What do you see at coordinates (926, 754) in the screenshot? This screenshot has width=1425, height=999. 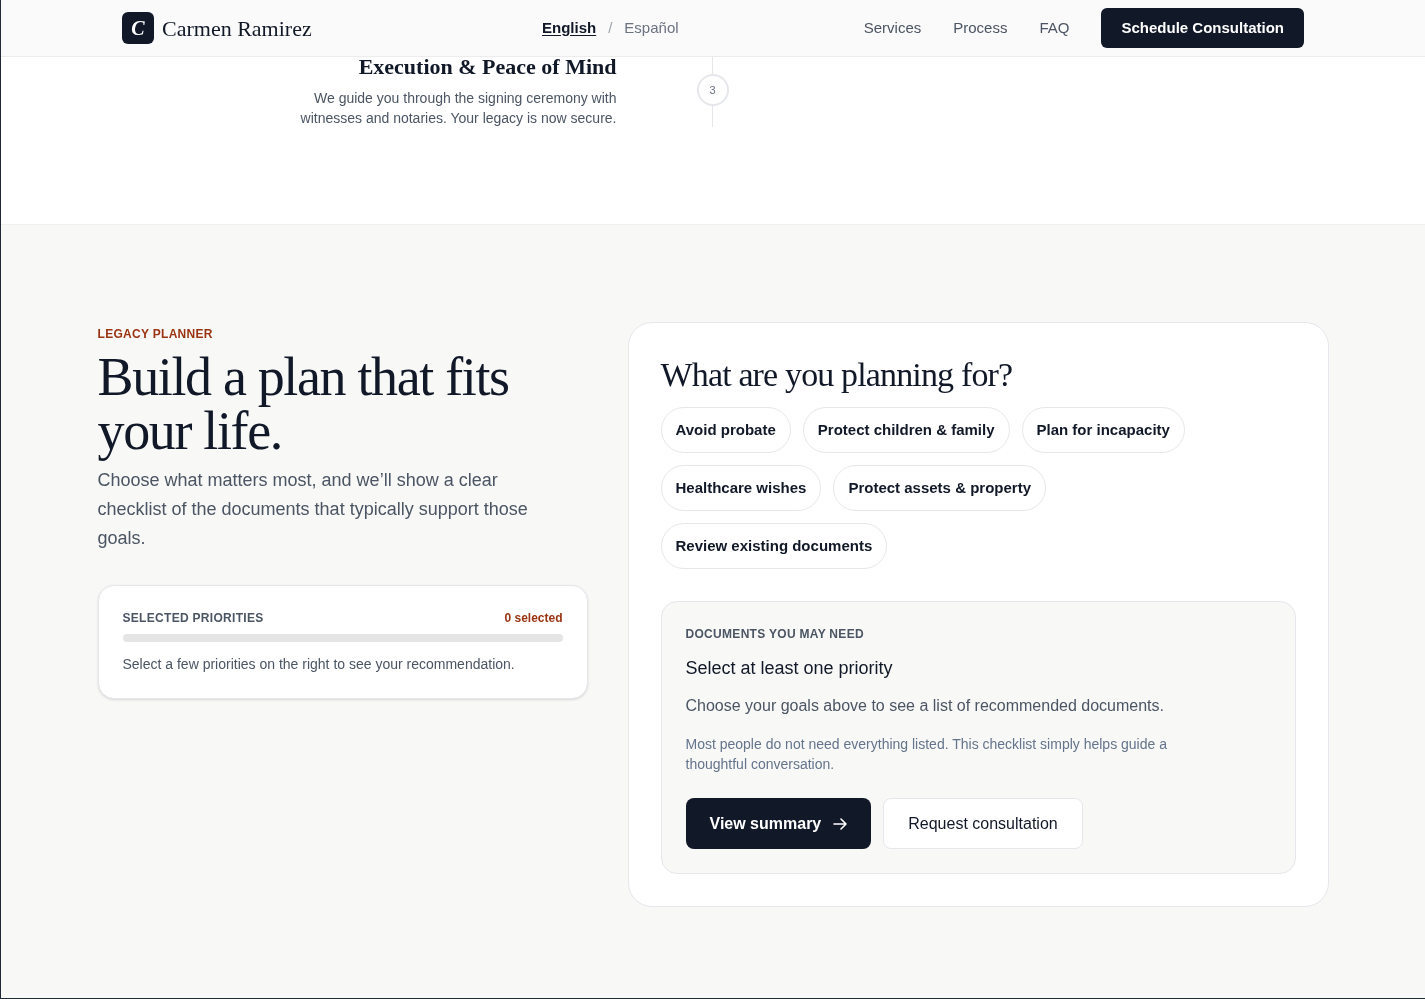 I see `documents-note: Most people do not need everything listed. This checklist simply helps guide a thoughtful conversation.` at bounding box center [926, 754].